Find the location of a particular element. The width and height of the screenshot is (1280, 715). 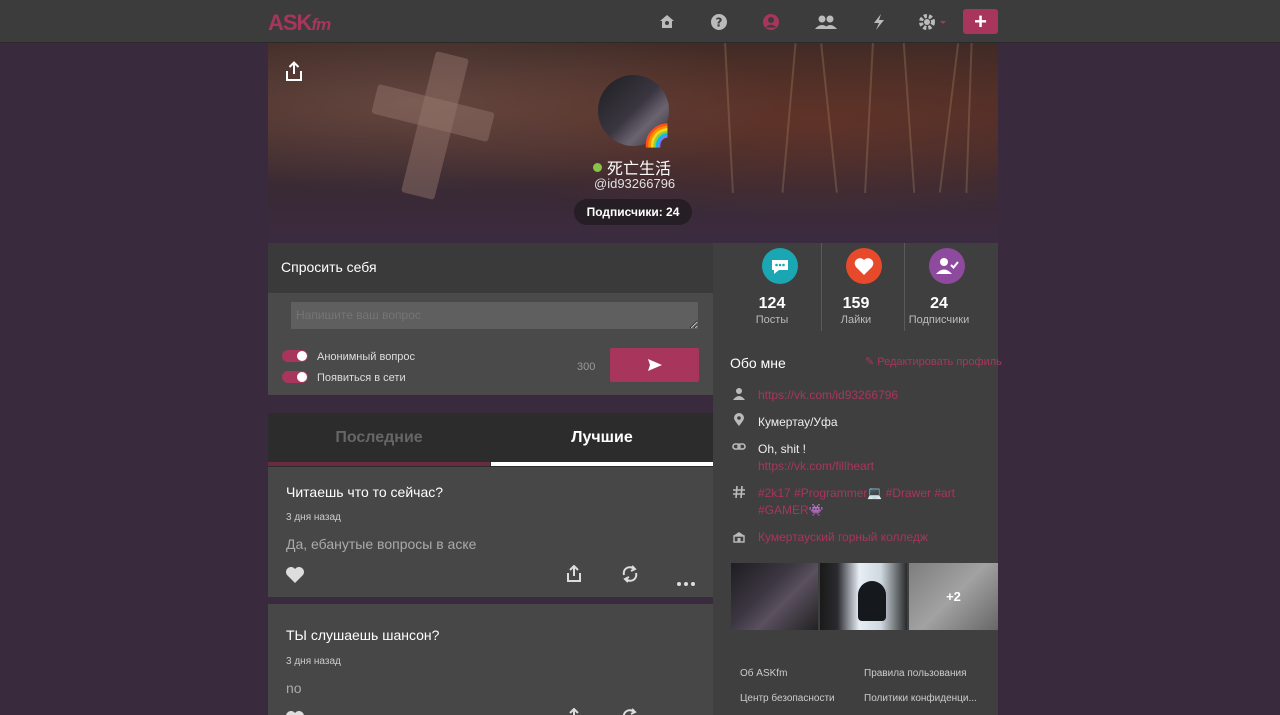

question-icon: ? is located at coordinates (719, 22).